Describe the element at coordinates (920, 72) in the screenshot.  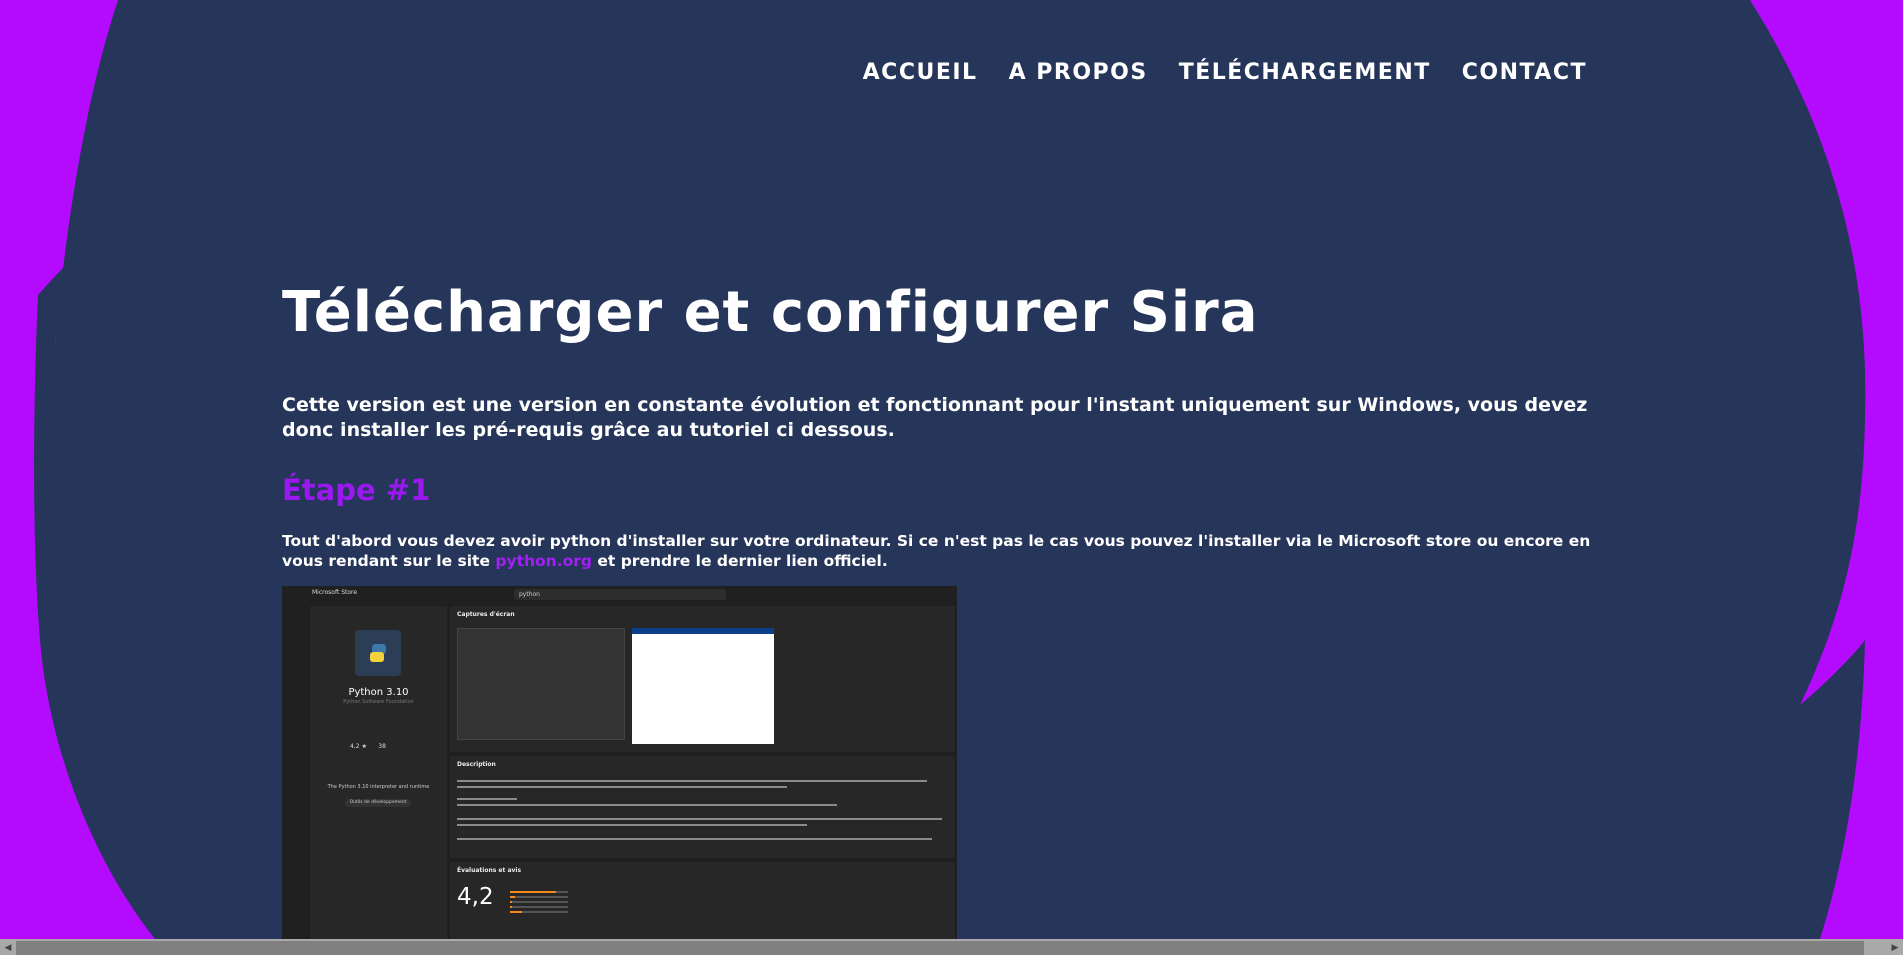
I see `nav-accueil: ACCUEIL` at that location.